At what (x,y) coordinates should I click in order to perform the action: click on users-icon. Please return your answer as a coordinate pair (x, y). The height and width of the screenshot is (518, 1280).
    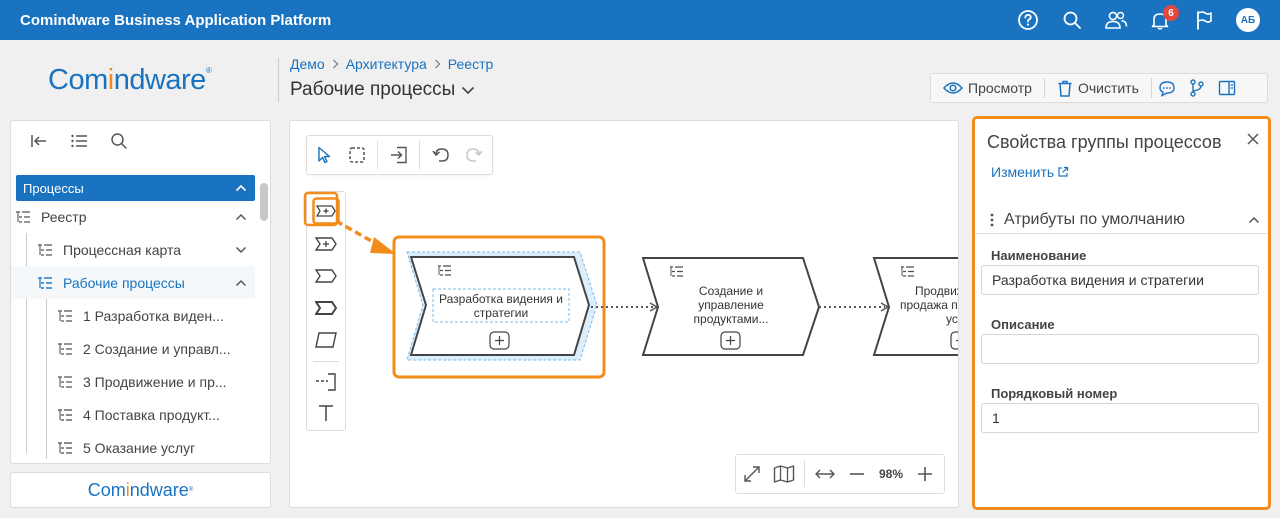
    Looking at the image, I should click on (1116, 20).